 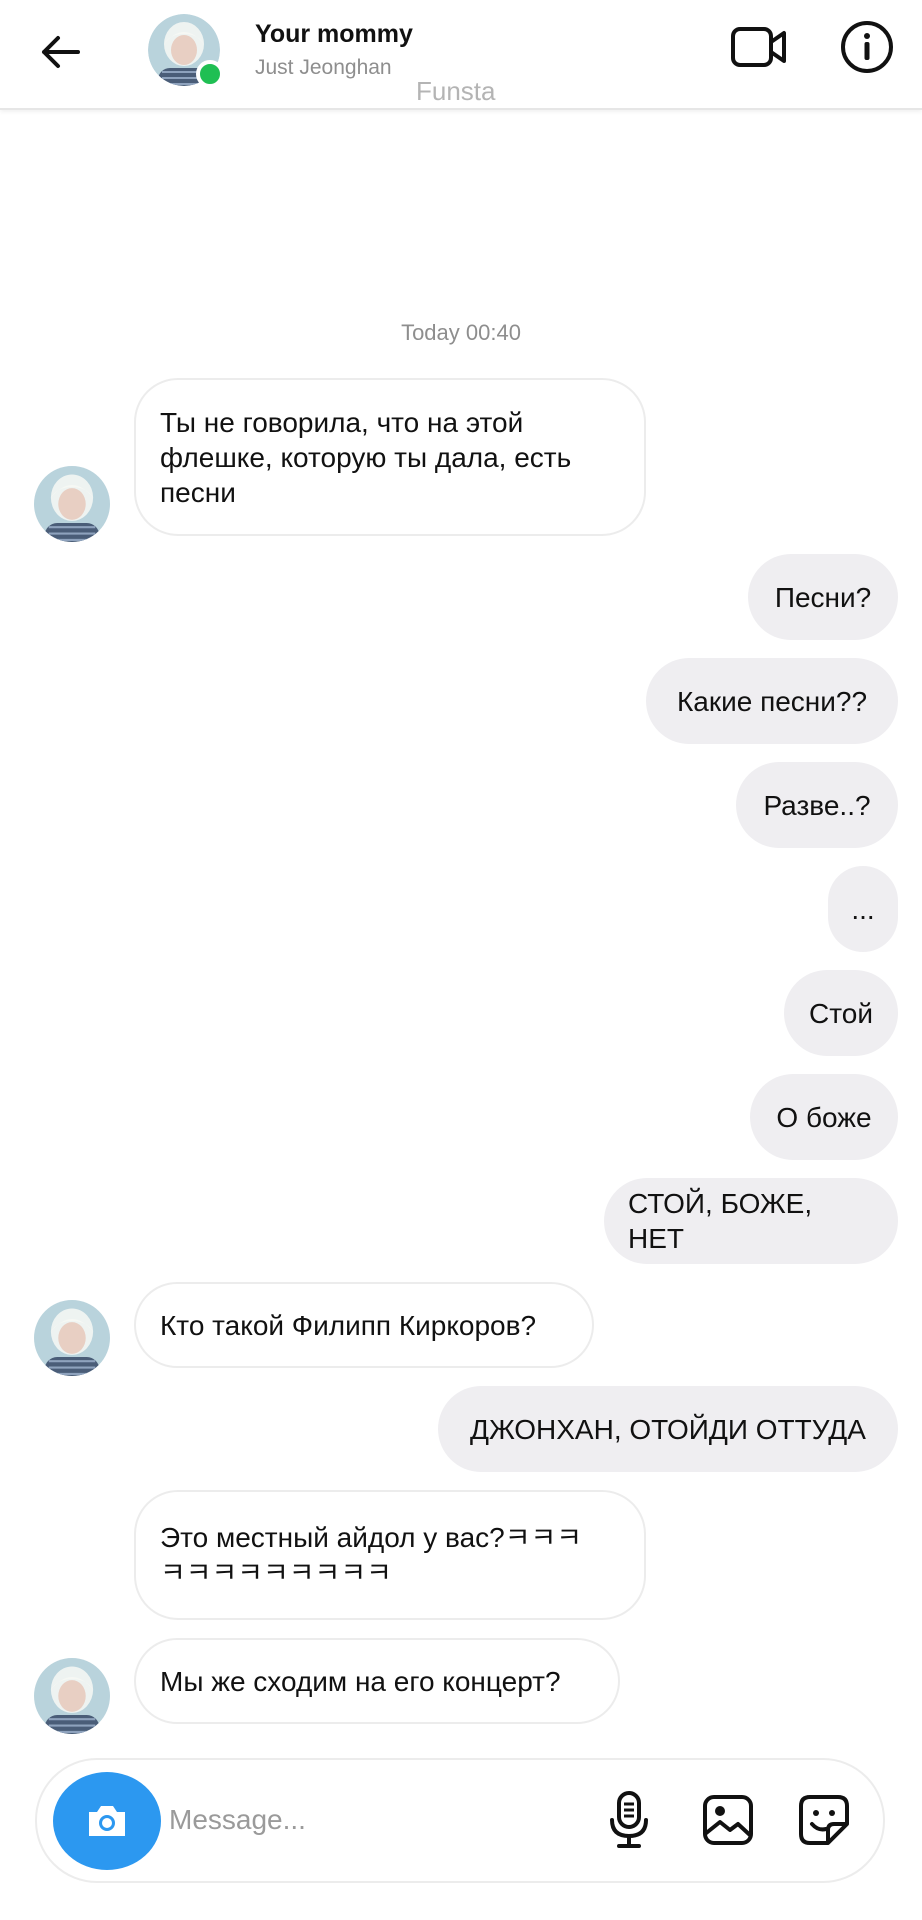 What do you see at coordinates (377, 1681) in the screenshot?
I see `incoming-message-bubble: Мы же сходим на его концерт?` at bounding box center [377, 1681].